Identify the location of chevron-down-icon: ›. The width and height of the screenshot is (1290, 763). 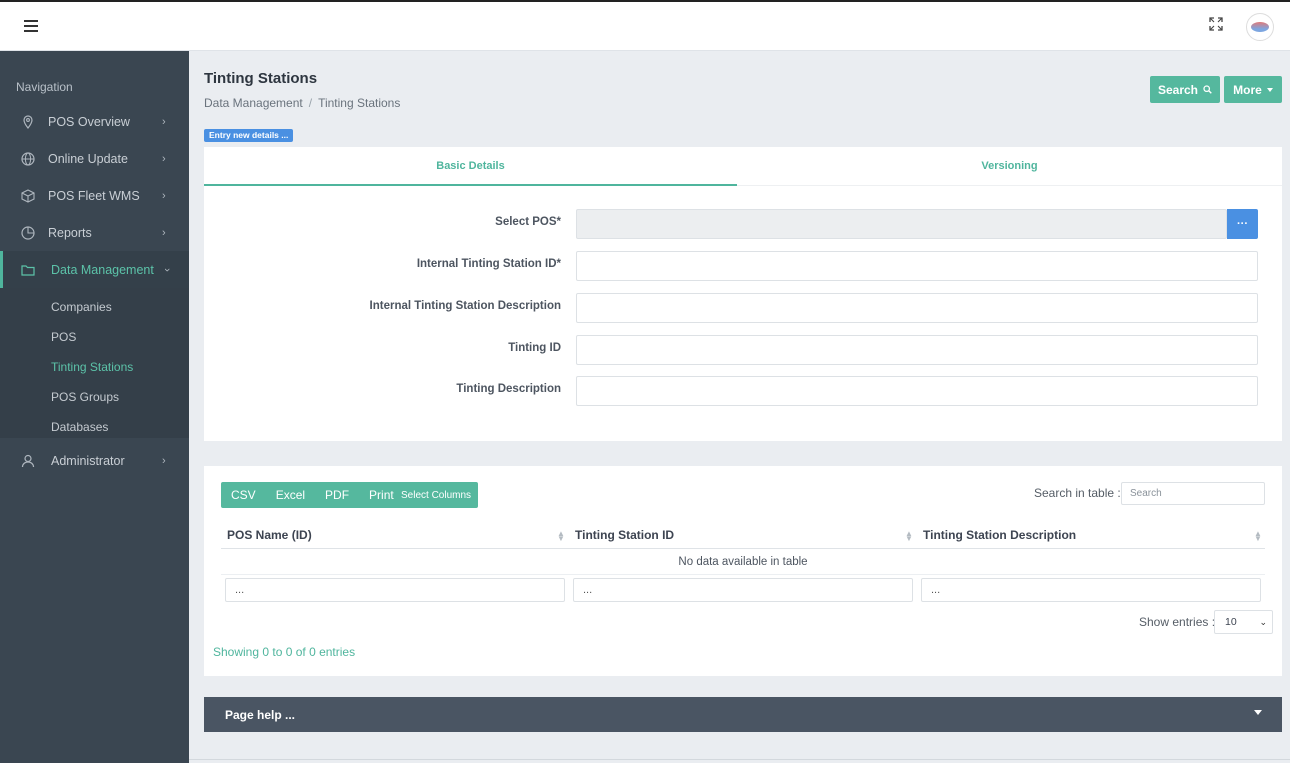
(166, 269).